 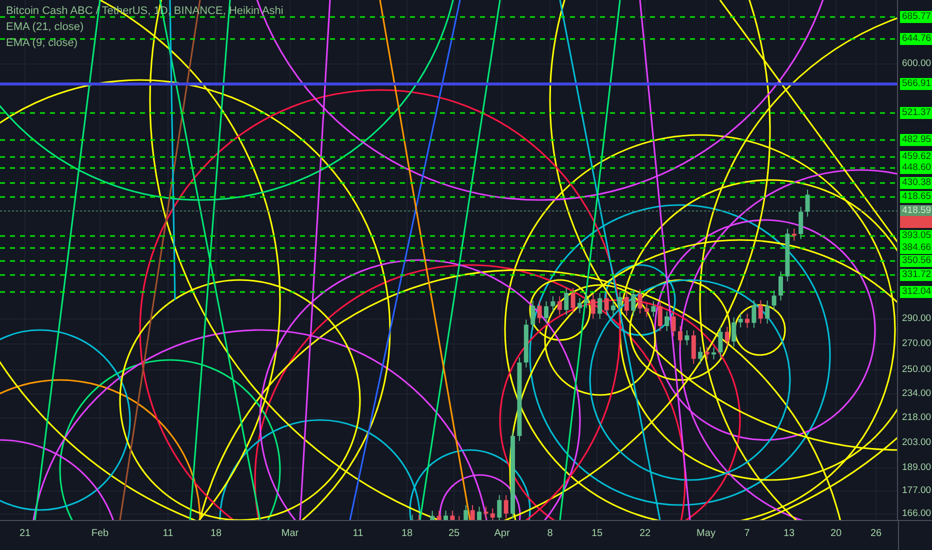 I want to click on price-marker, so click(x=916, y=222).